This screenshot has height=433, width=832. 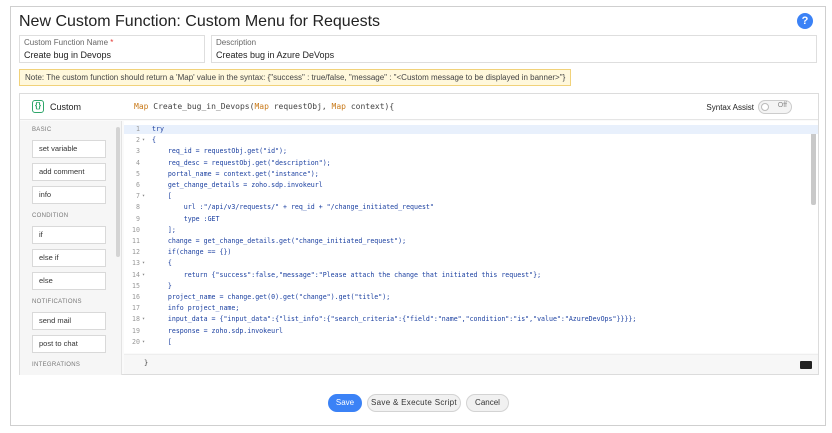 I want to click on sidebar-section-label: CONDITION, so click(x=50, y=216).